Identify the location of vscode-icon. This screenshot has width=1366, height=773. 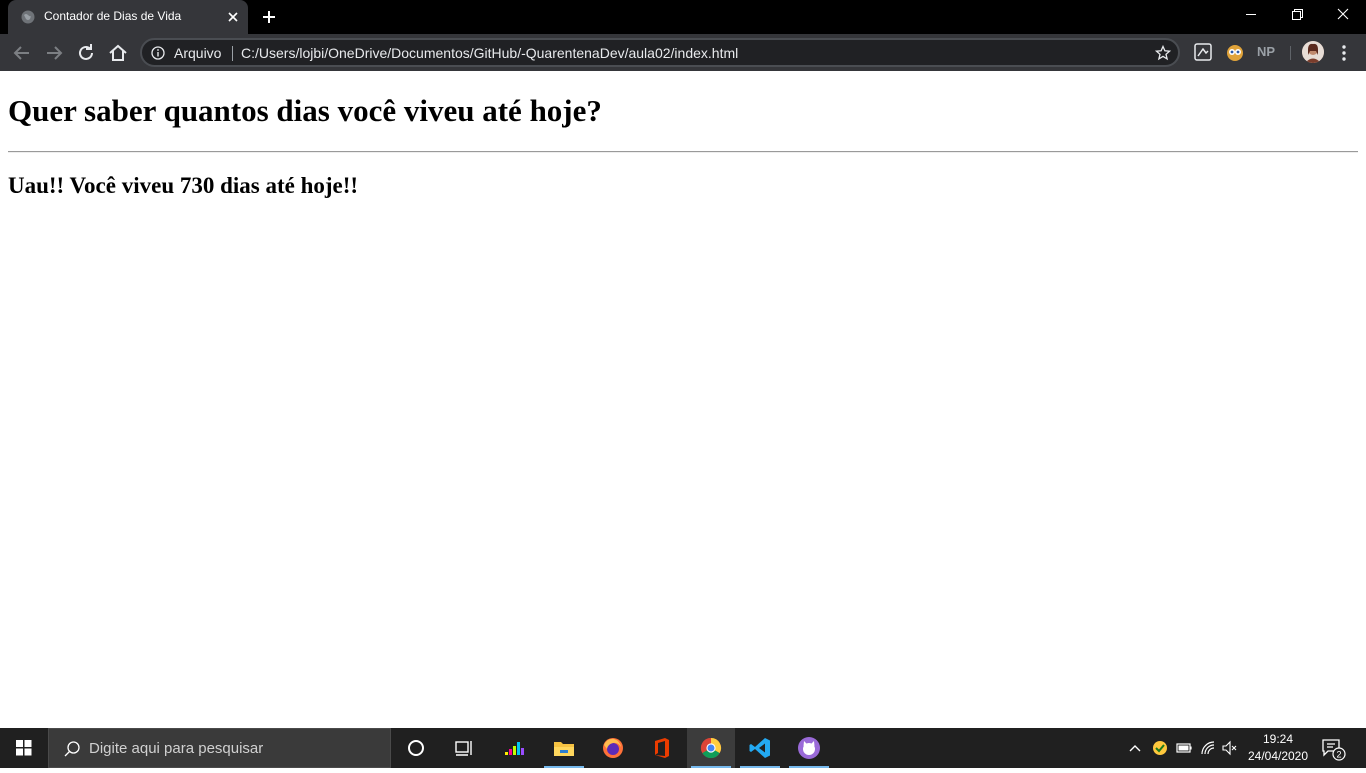
(759, 748).